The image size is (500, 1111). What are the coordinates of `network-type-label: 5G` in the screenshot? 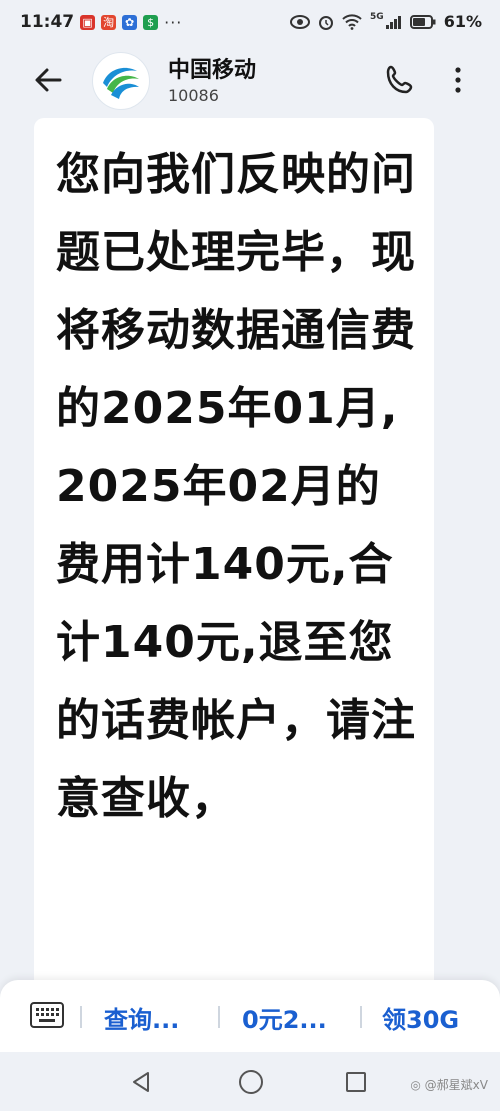 It's located at (377, 17).